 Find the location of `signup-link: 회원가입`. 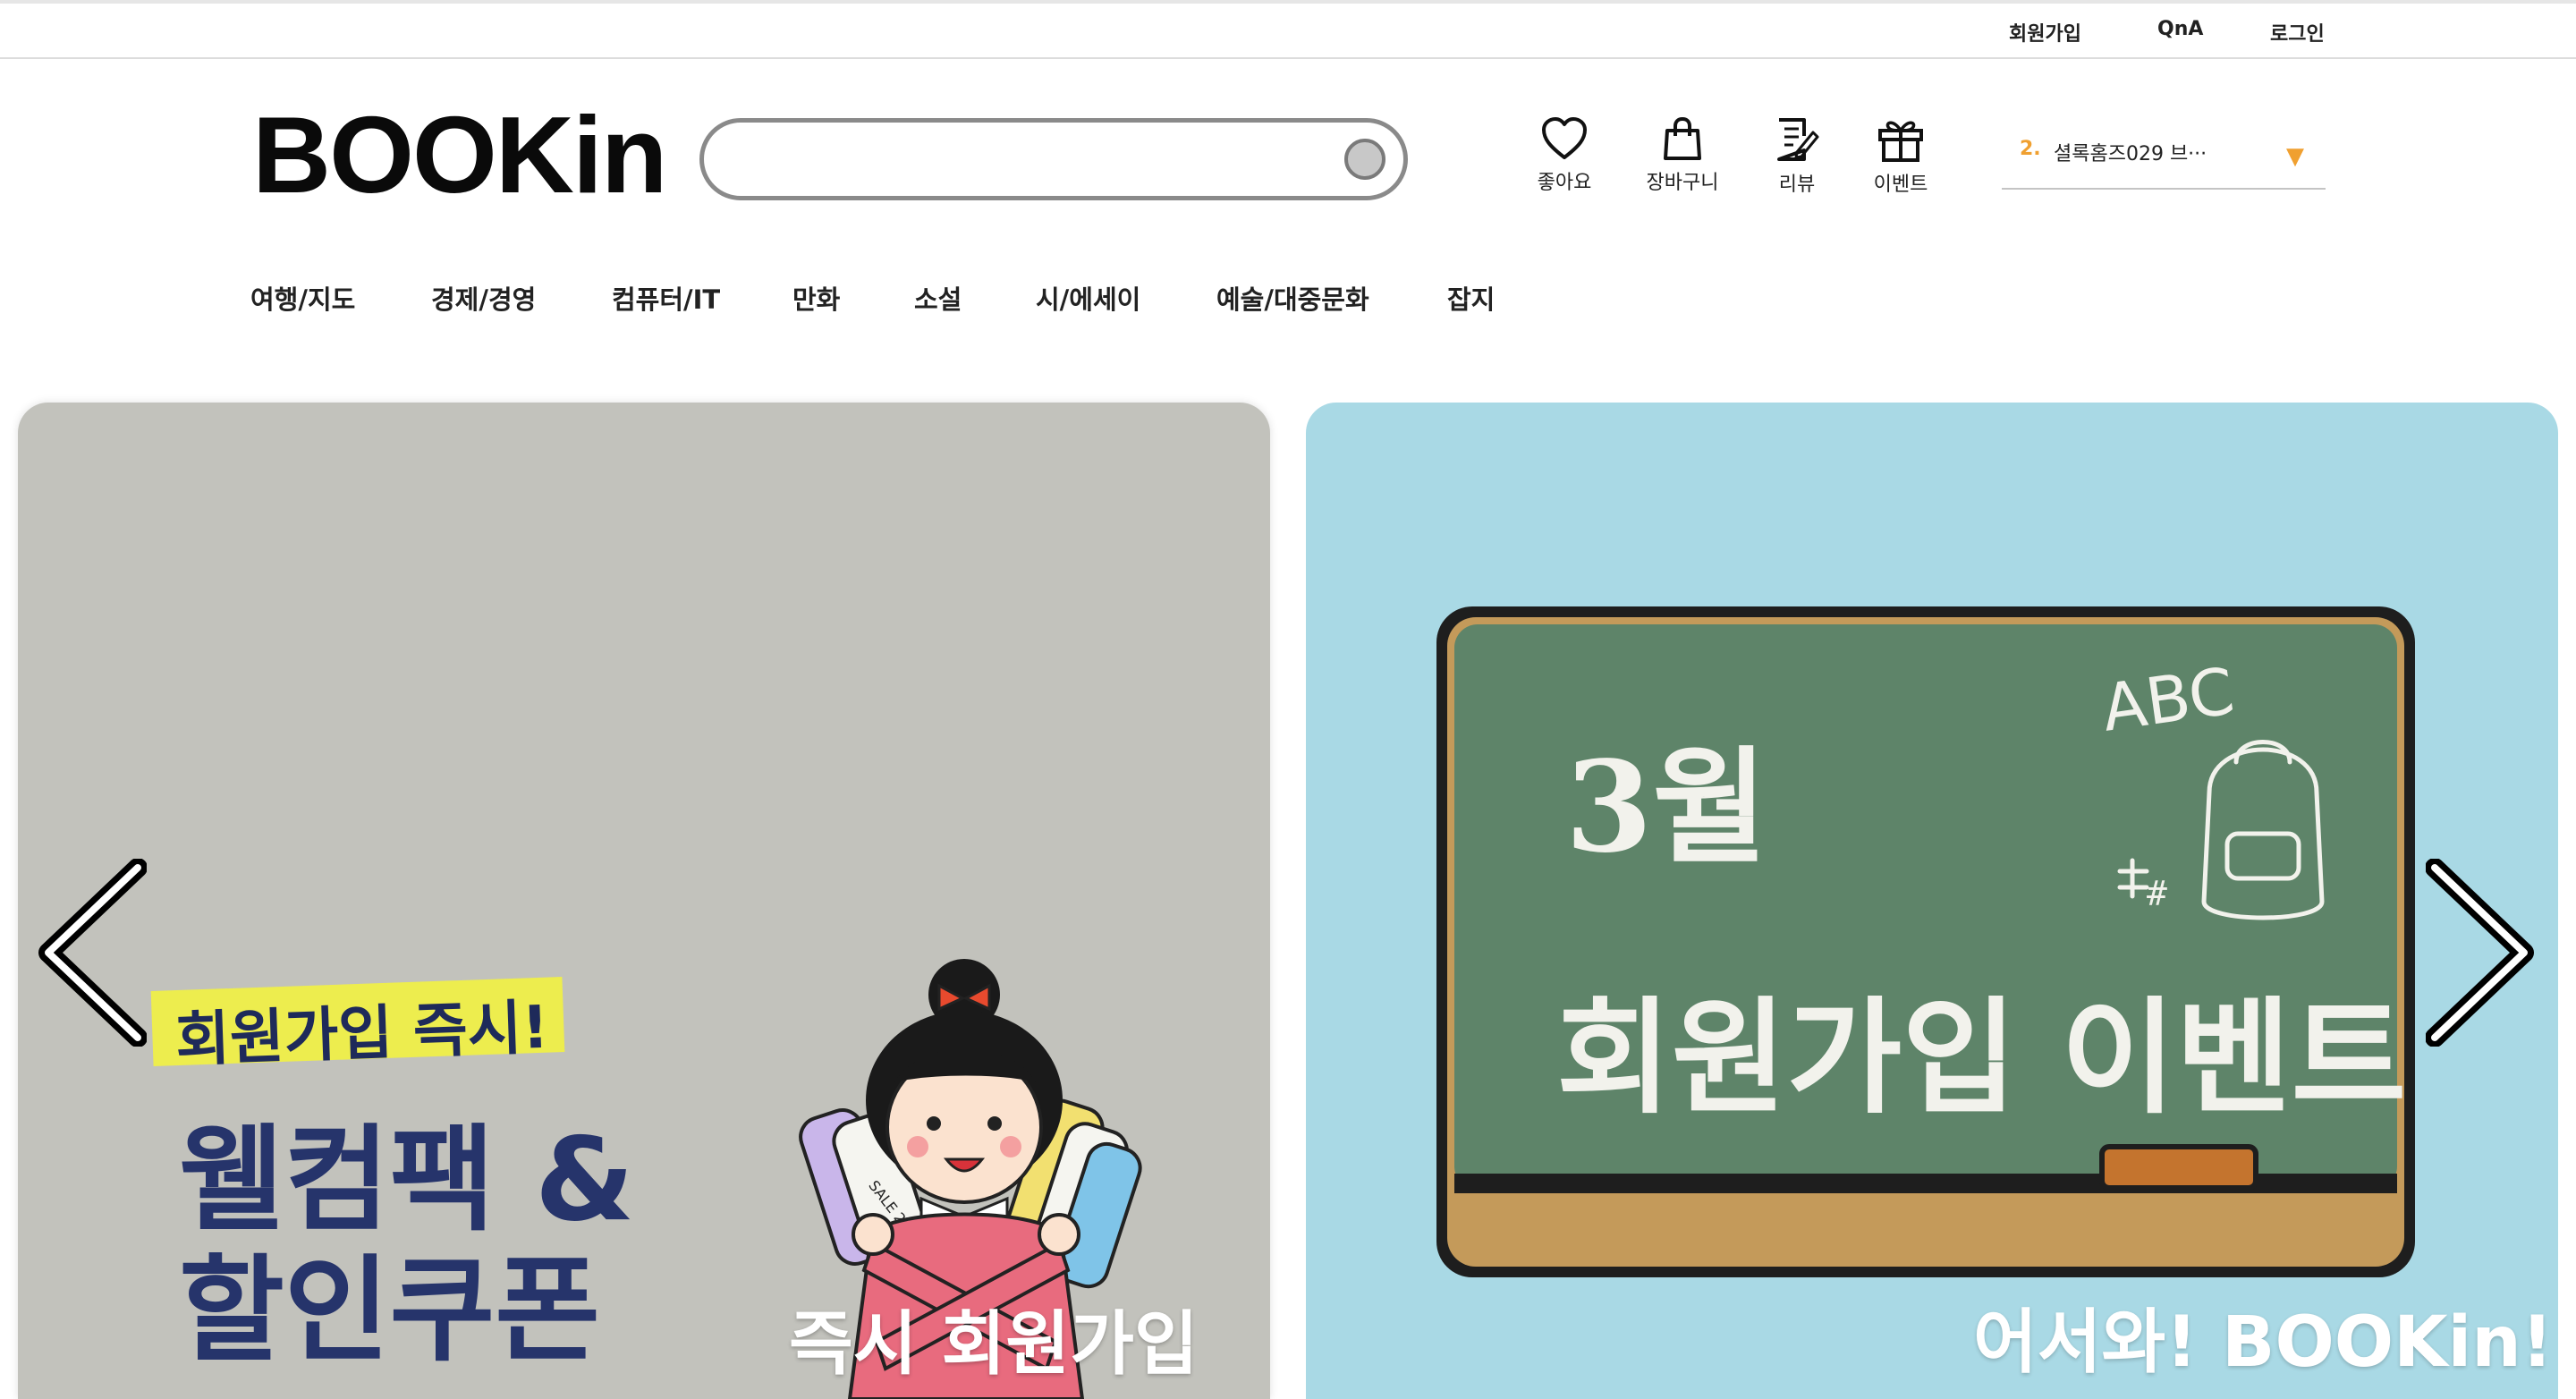

signup-link: 회원가입 is located at coordinates (2045, 32).